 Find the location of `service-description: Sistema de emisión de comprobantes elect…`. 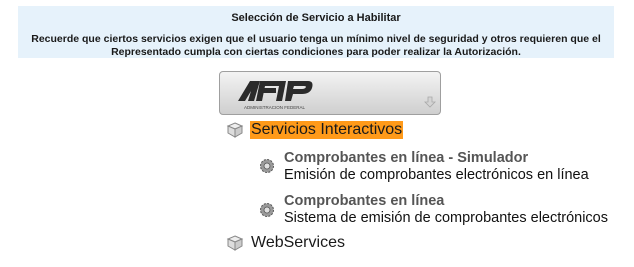

service-description: Sistema de emisión de comprobantes elect… is located at coordinates (446, 218).